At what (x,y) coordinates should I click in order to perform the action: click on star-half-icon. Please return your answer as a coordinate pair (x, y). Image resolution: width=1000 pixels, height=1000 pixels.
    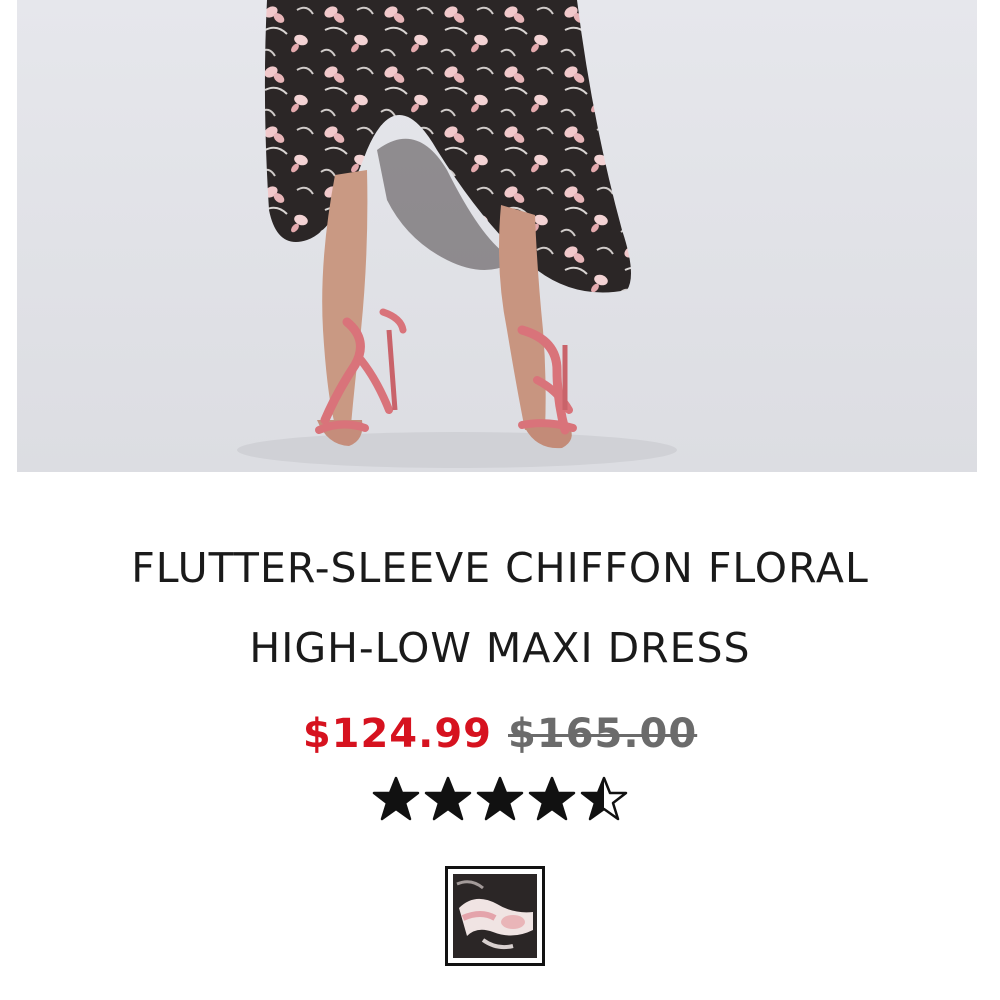
    Looking at the image, I should click on (604, 798).